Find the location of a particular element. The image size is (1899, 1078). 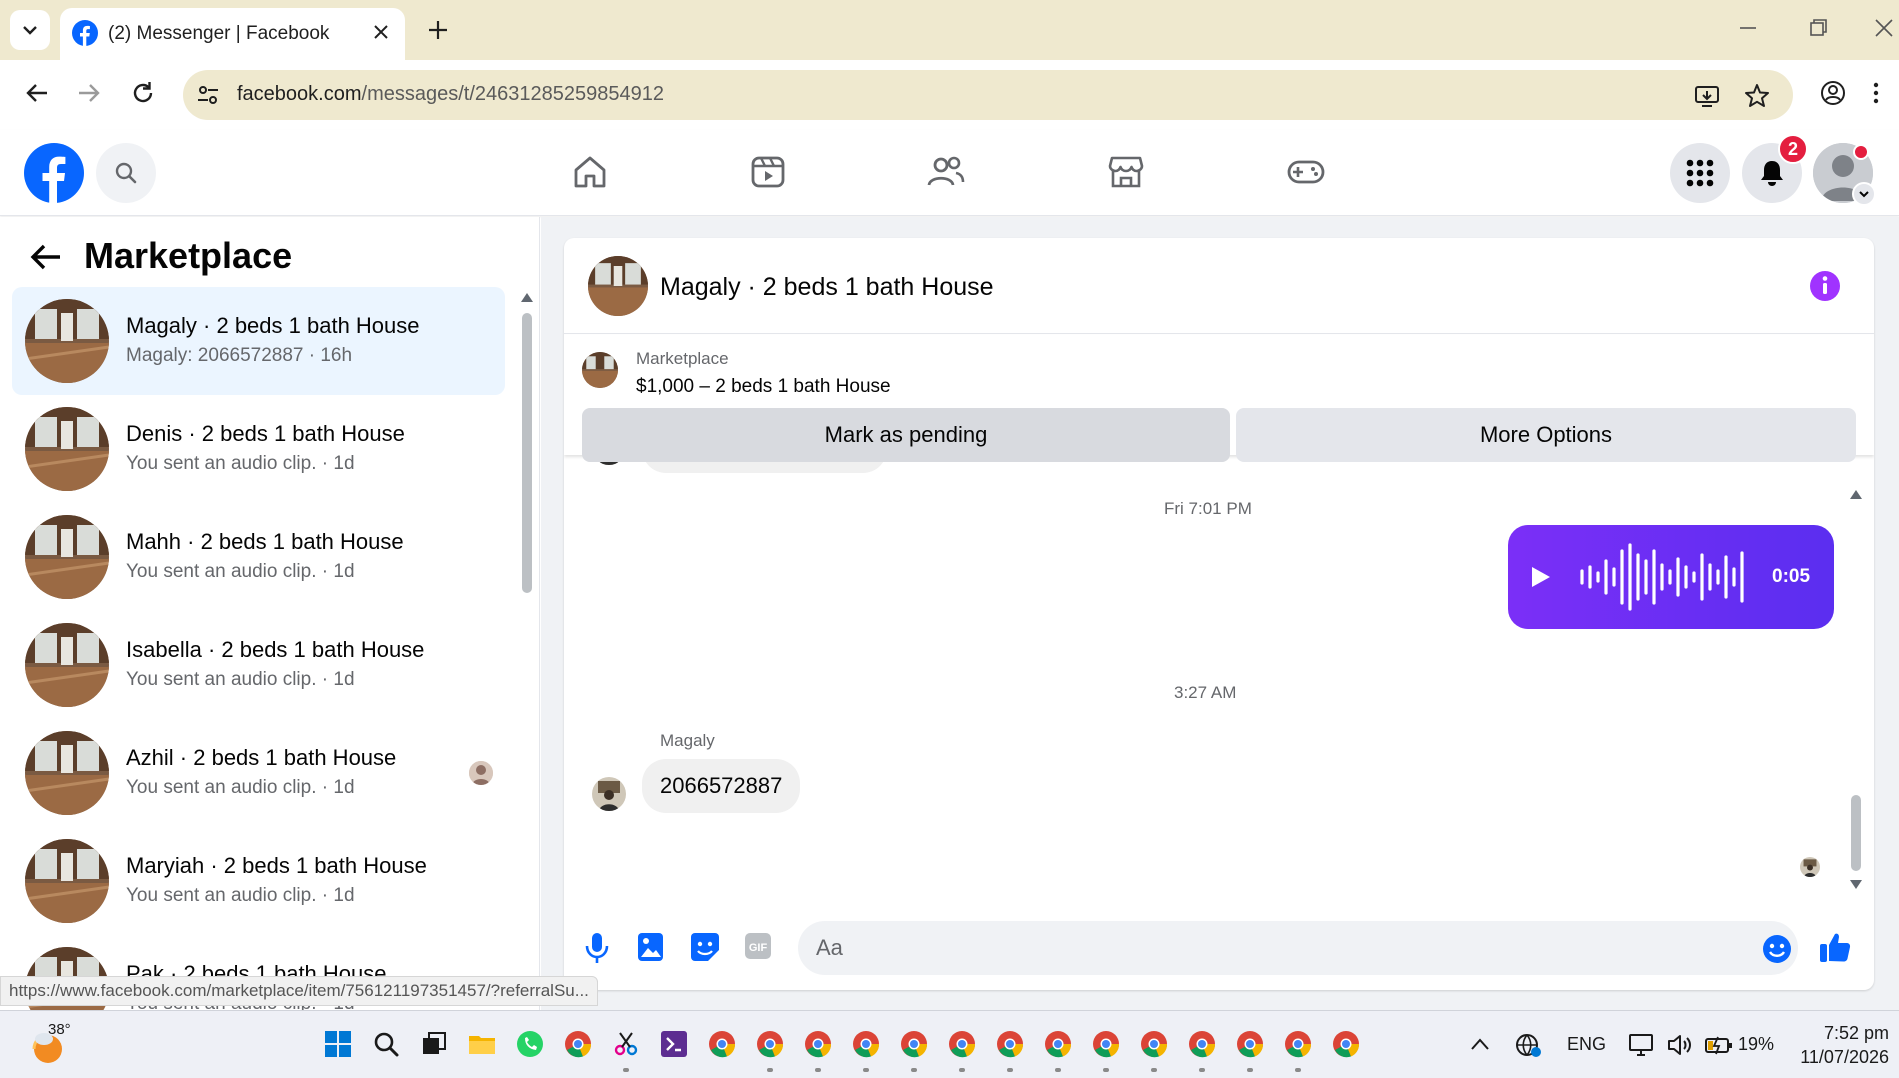

message-input is located at coordinates (1298, 948).